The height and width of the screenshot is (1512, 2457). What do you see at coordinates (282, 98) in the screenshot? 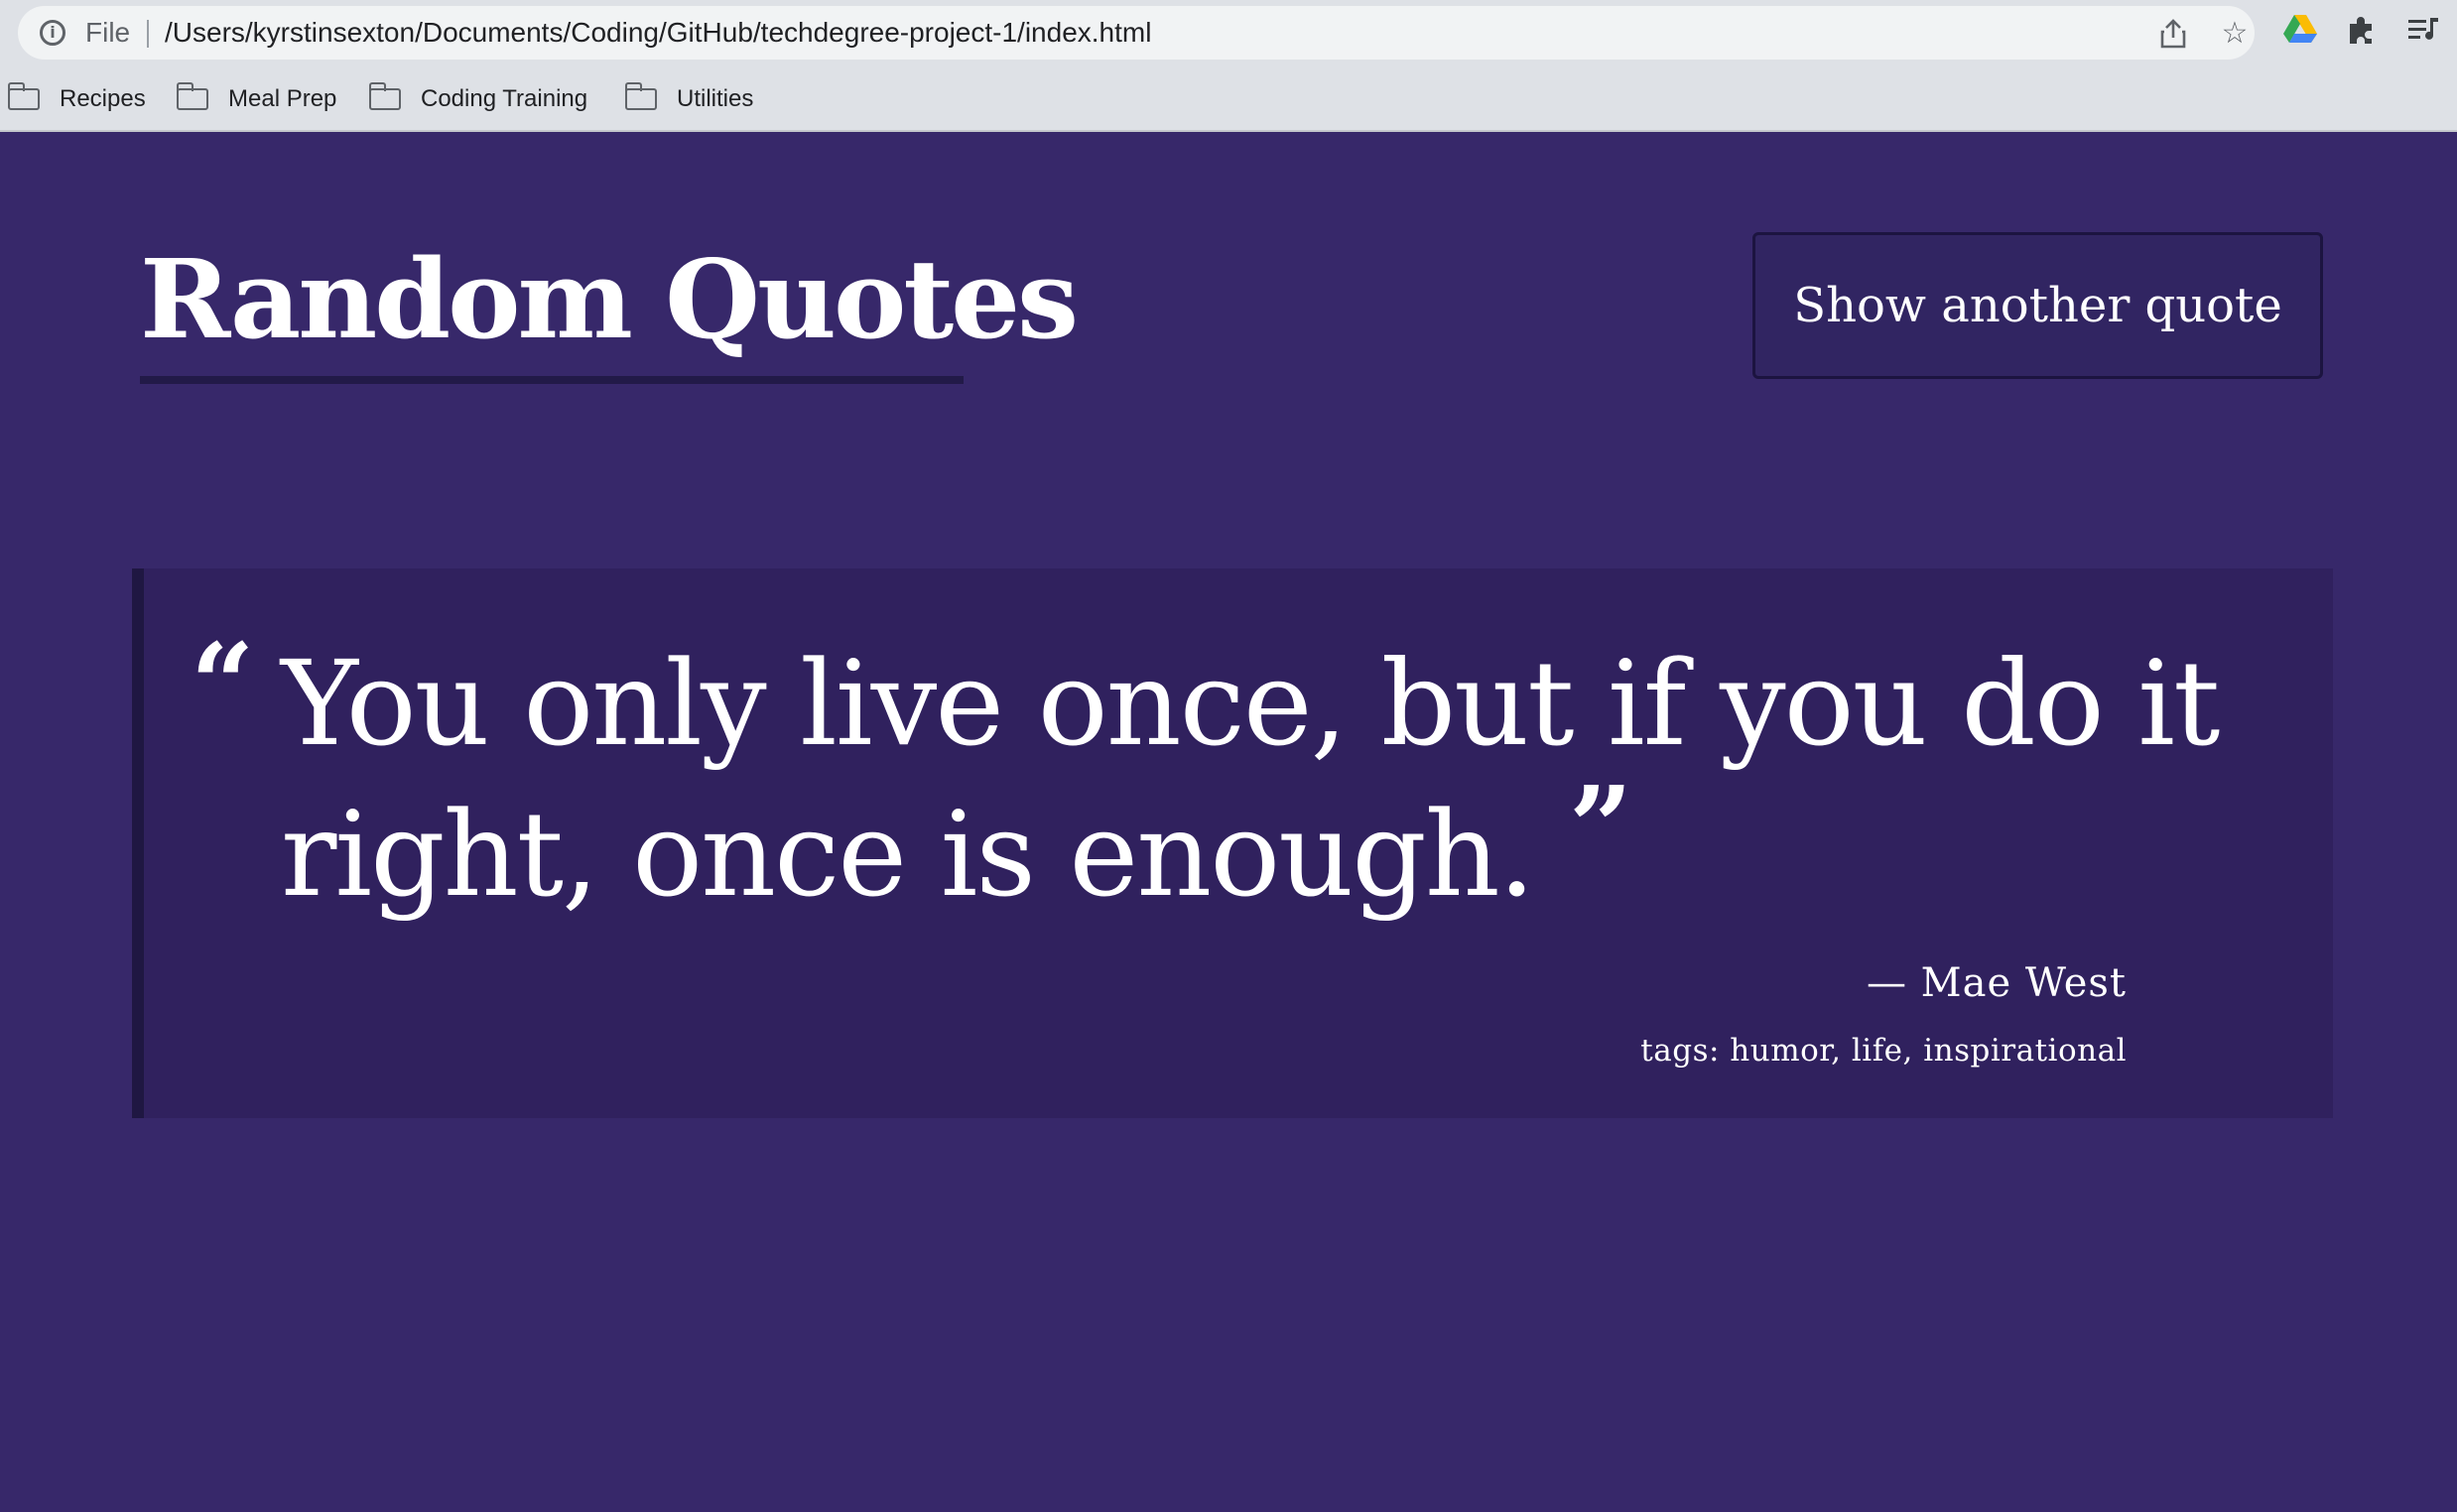
I see `bookmark-label: Meal Prep` at bounding box center [282, 98].